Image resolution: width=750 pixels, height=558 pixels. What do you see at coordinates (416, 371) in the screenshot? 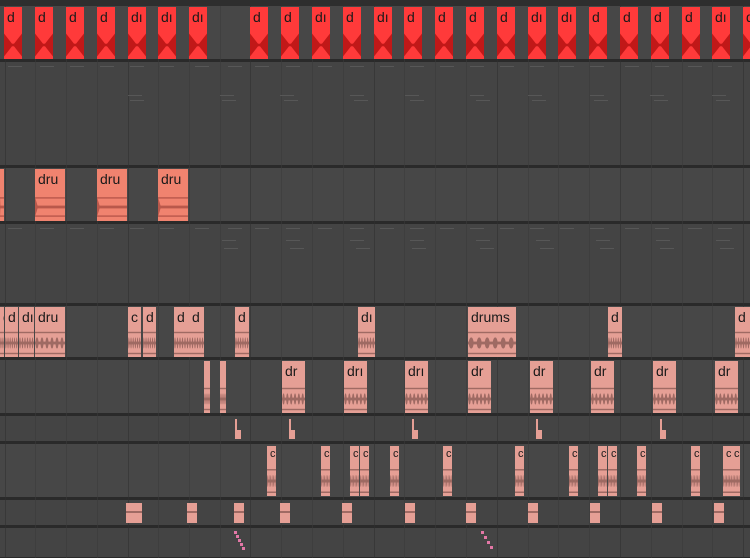
I see `clip-label: drı` at bounding box center [416, 371].